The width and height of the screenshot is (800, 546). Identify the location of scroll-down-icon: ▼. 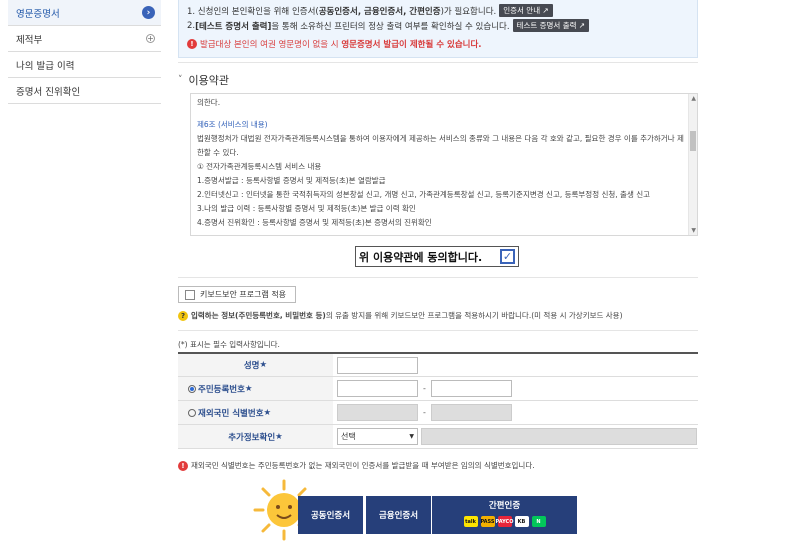
(693, 230).